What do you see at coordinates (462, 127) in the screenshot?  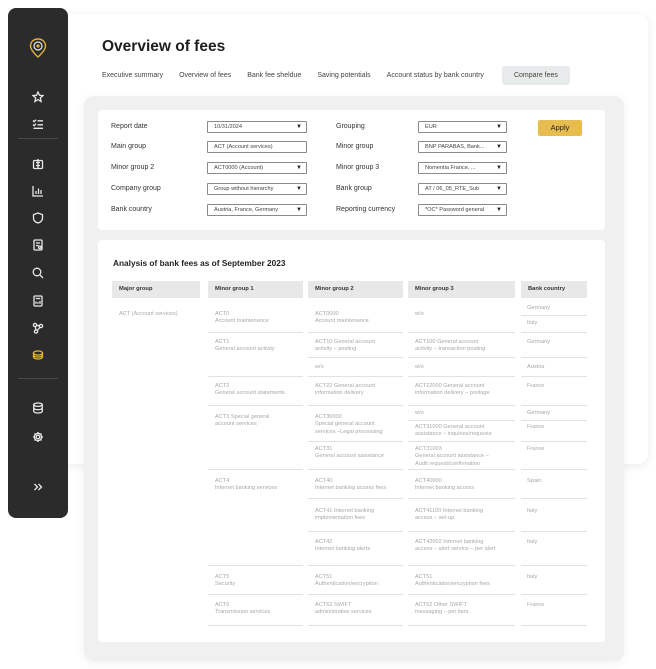 I see `grouping-select: EUR ▼` at bounding box center [462, 127].